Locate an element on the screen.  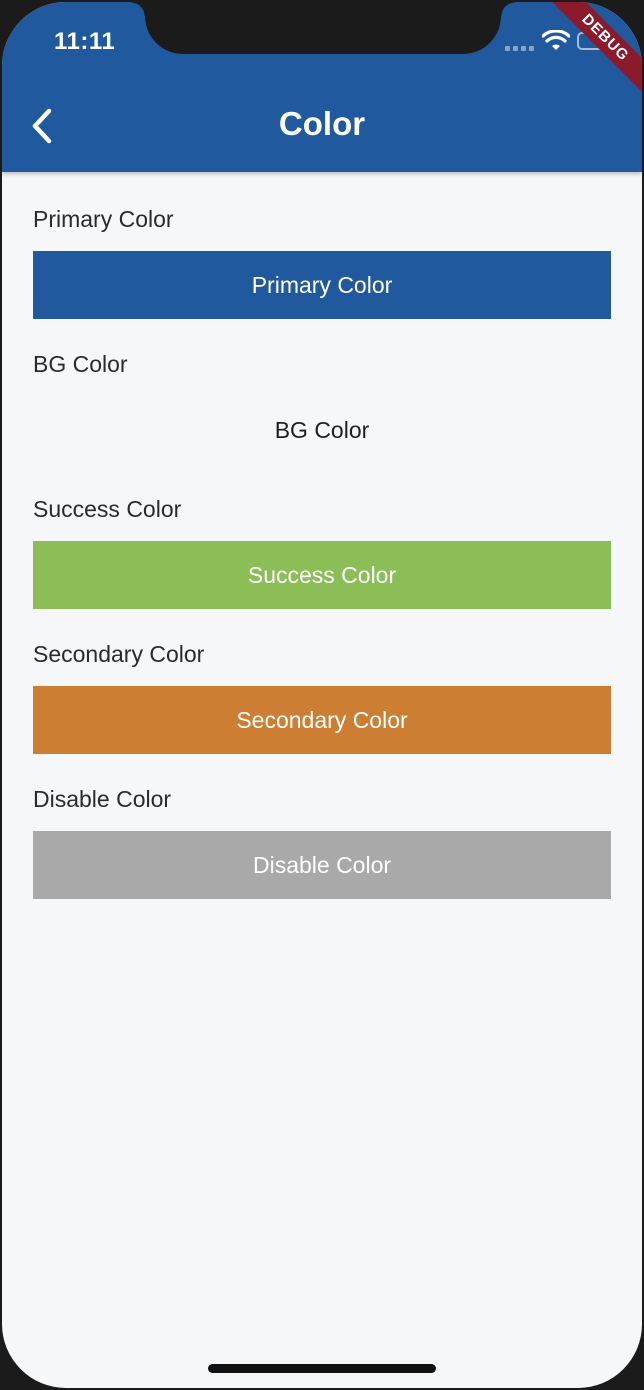
section-primary: Primary Color Primary Color is located at coordinates (322, 261).